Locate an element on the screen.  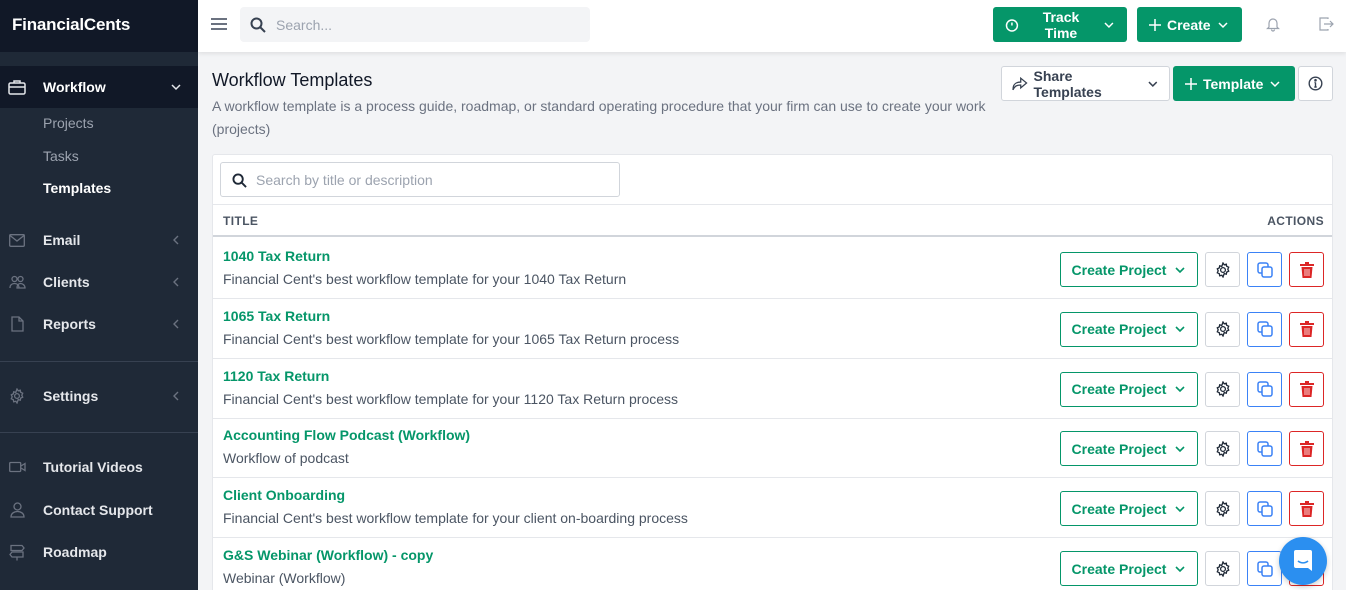
search-icon is located at coordinates (239, 180).